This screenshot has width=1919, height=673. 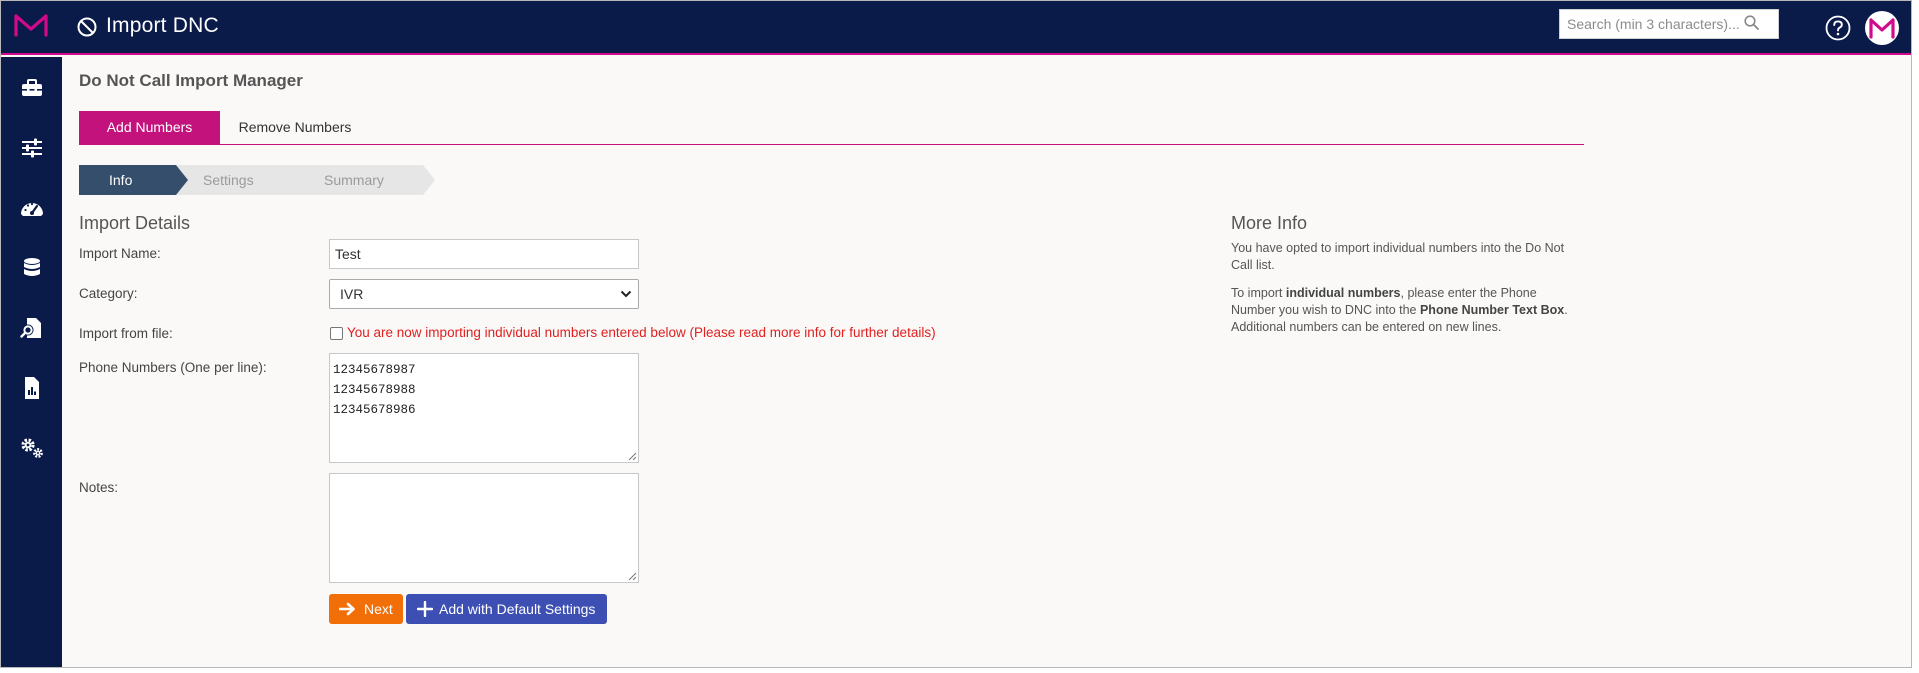 What do you see at coordinates (120, 253) in the screenshot?
I see `import-name-label: Import Name:` at bounding box center [120, 253].